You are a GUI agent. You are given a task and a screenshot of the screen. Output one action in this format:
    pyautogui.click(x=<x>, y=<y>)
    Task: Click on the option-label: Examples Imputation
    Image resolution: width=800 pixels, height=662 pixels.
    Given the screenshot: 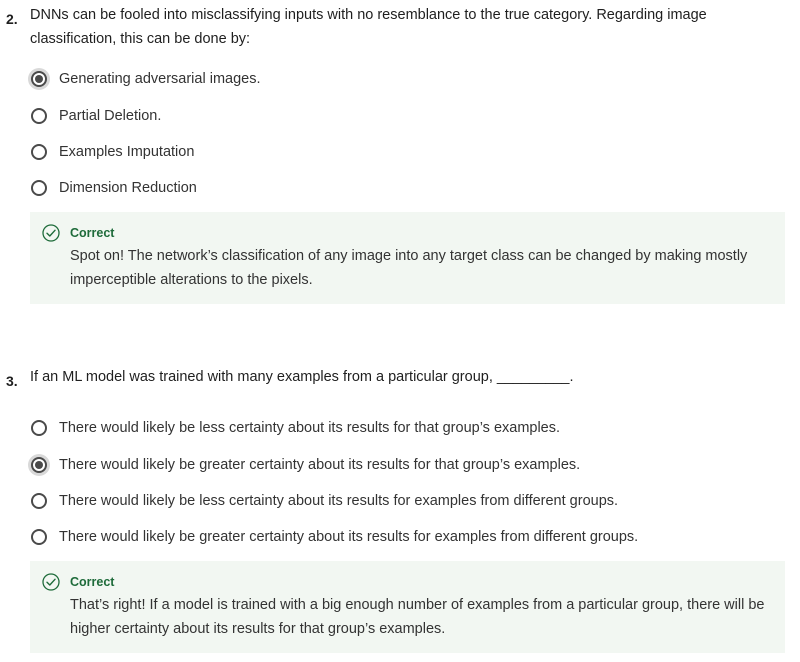 What is the action you would take?
    pyautogui.click(x=127, y=152)
    